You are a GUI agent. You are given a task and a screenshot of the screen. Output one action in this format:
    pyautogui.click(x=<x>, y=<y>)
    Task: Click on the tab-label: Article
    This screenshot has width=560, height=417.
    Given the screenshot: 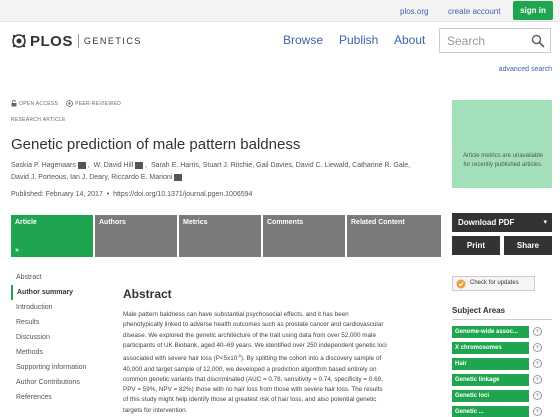 What is the action you would take?
    pyautogui.click(x=26, y=222)
    